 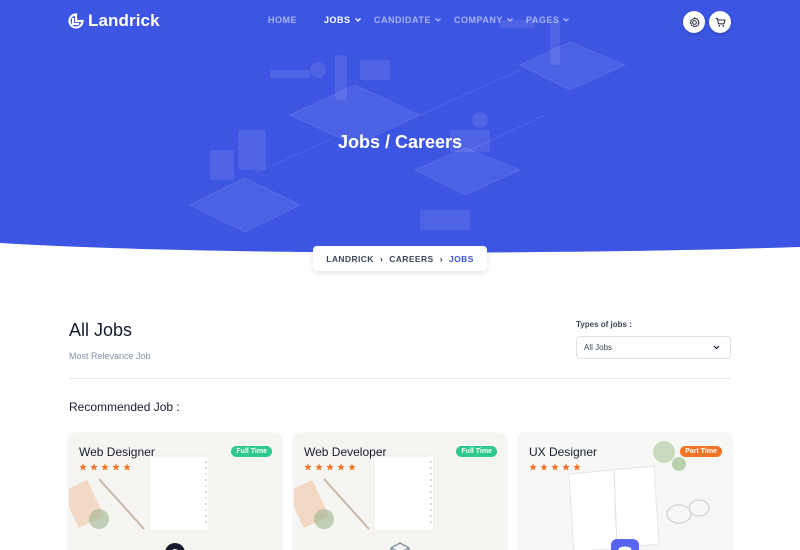 I want to click on nav-item-label: HOME, so click(x=282, y=20).